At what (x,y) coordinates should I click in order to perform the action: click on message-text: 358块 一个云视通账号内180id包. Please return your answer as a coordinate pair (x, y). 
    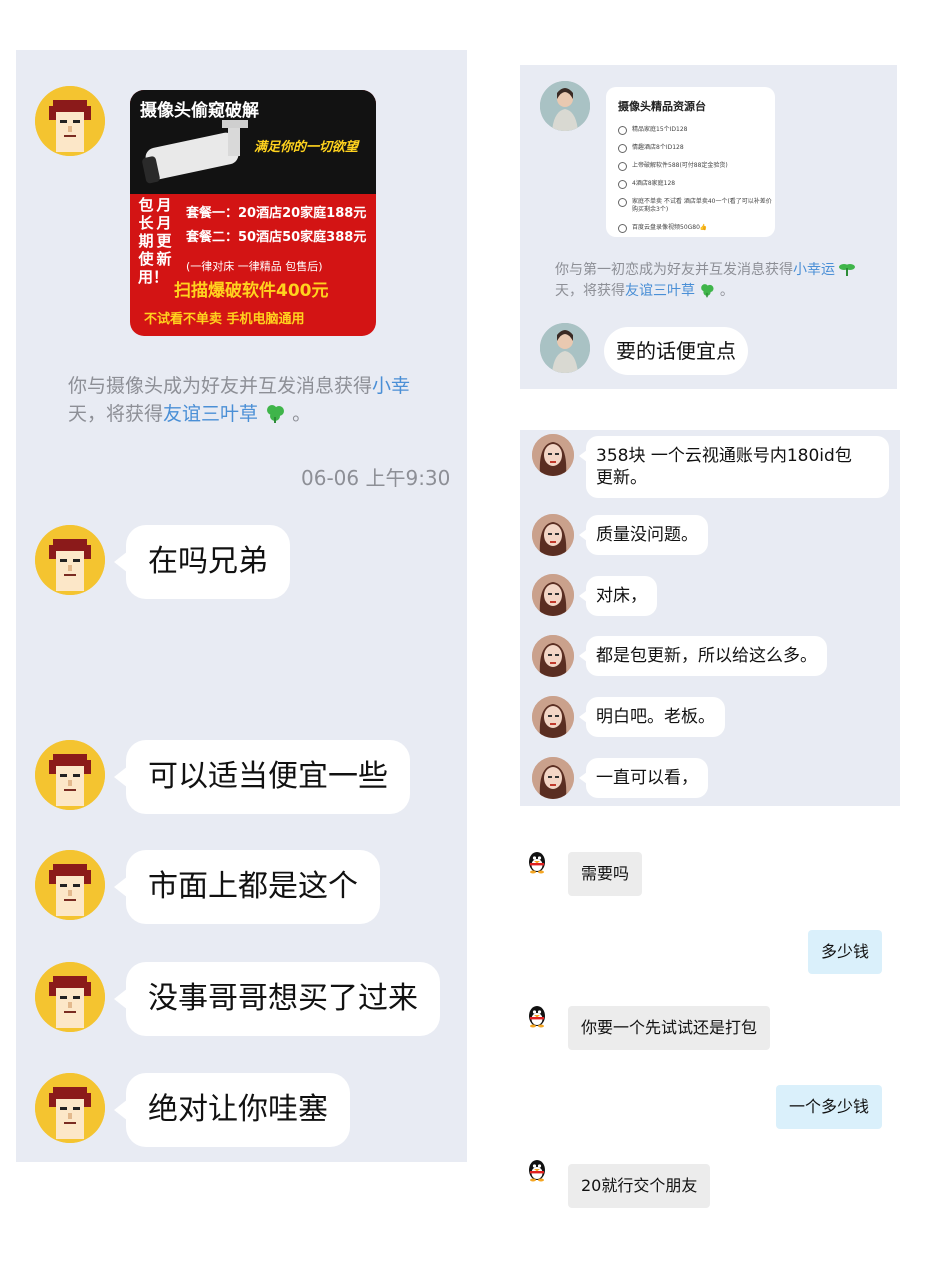
    Looking at the image, I should click on (724, 456).